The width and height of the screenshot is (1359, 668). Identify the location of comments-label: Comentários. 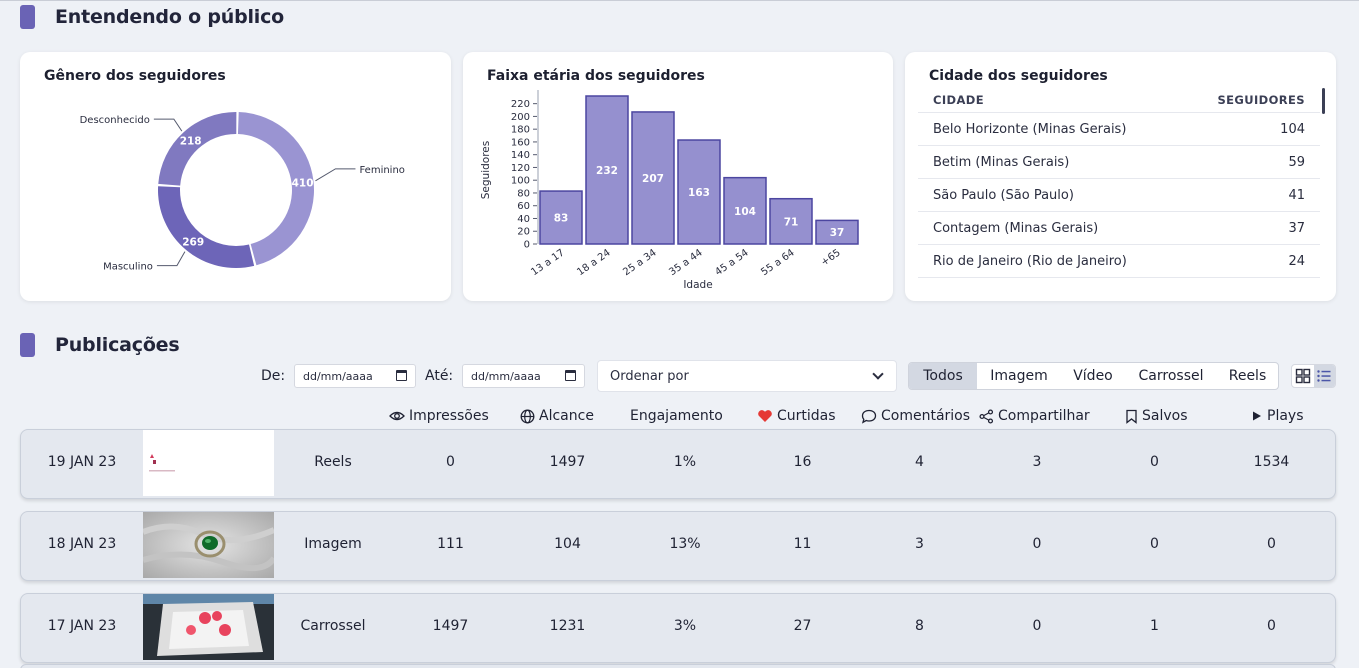
(926, 416).